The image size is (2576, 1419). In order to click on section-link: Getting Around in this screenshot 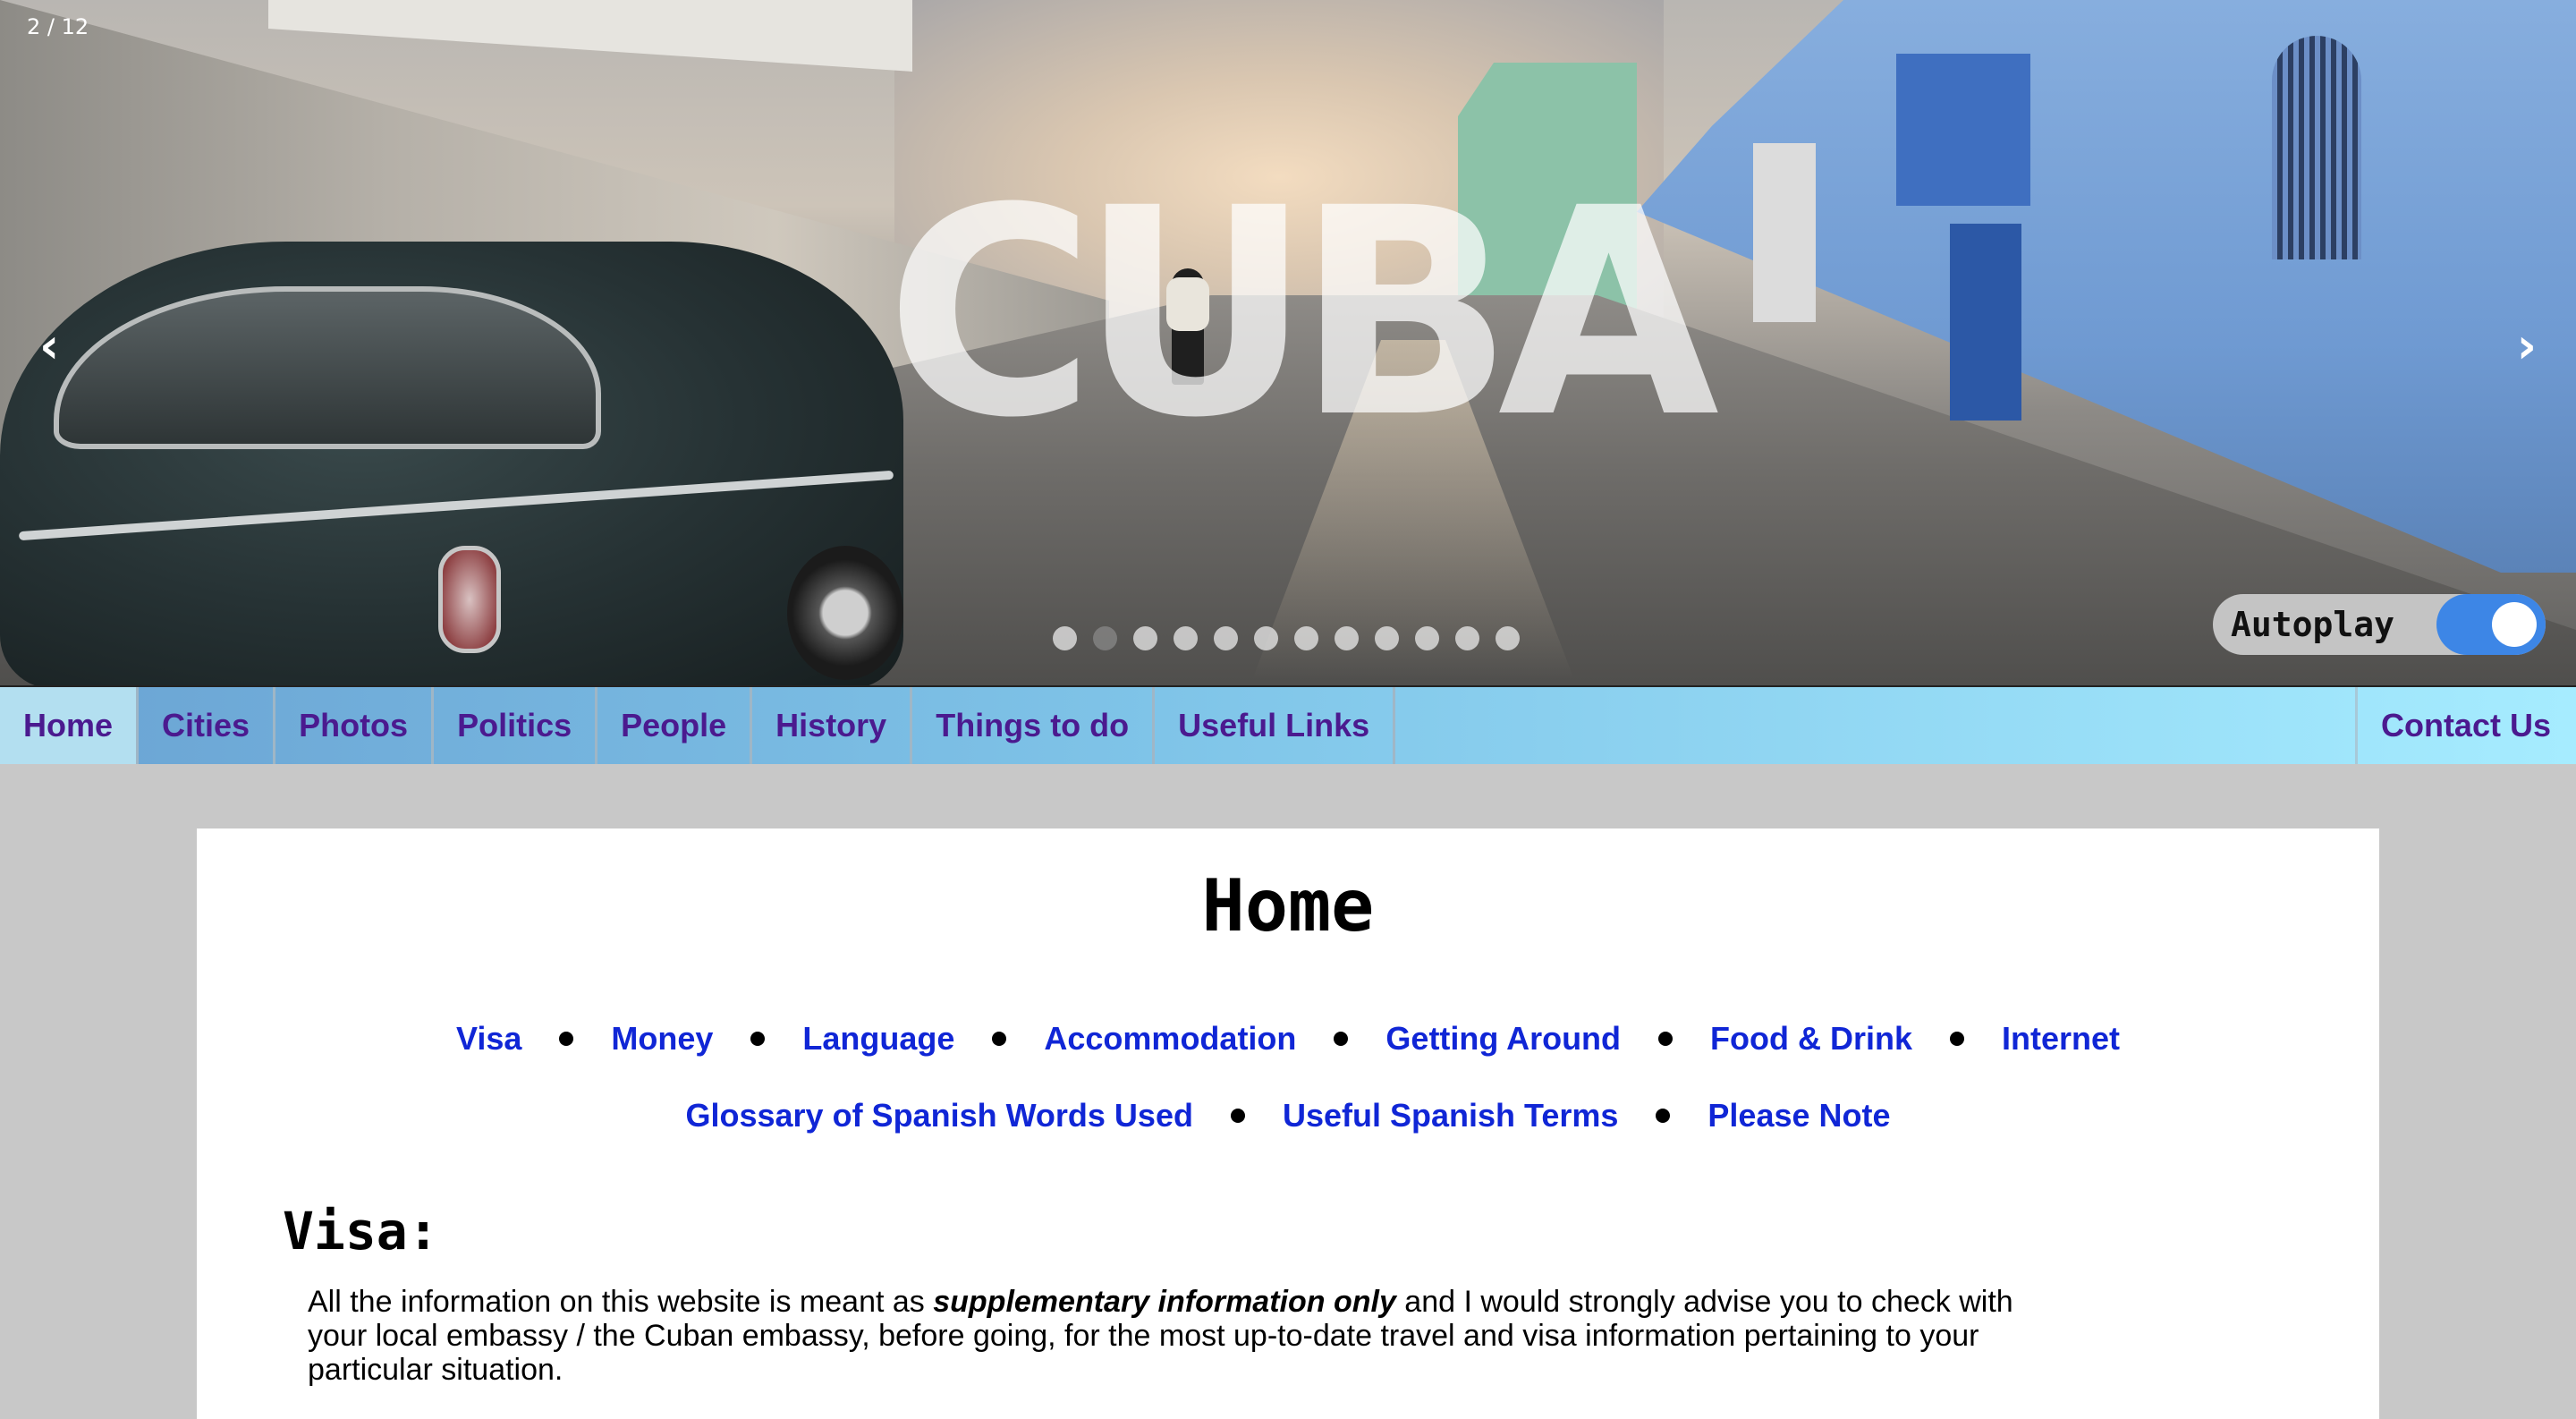, I will do `click(1503, 1039)`.